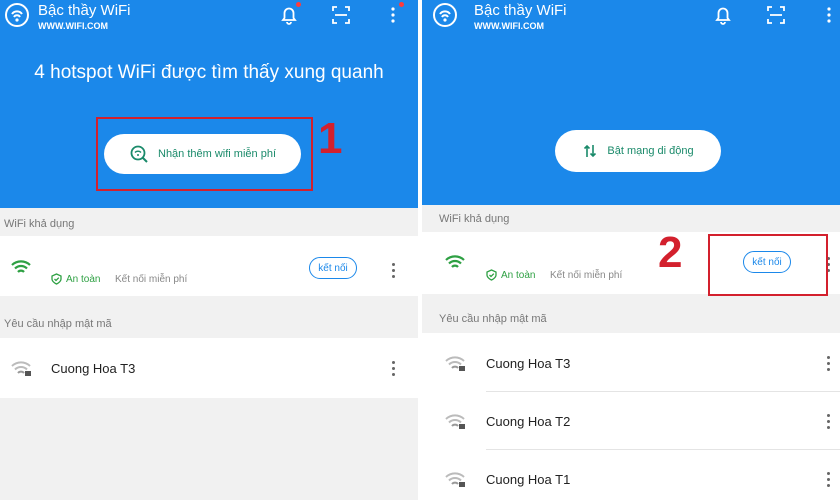 Image resolution: width=840 pixels, height=500 pixels. I want to click on step-1-number: 1, so click(330, 138).